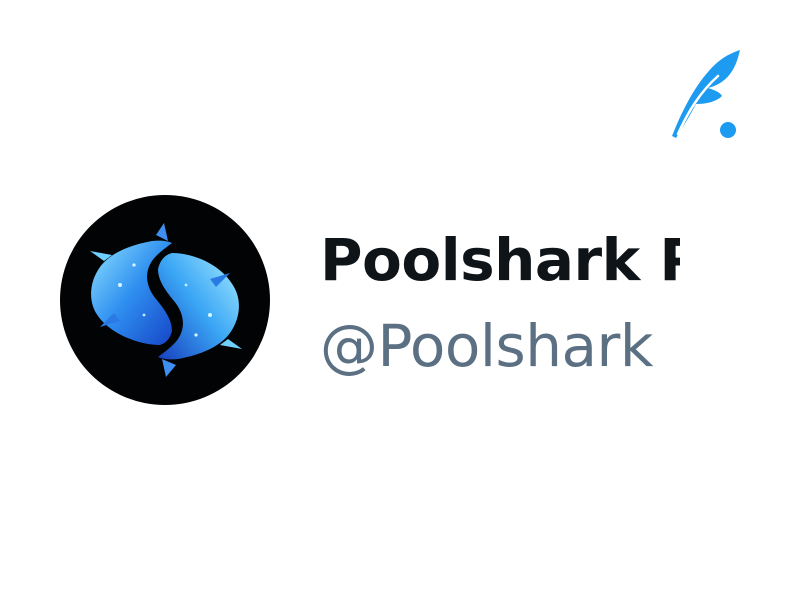 This screenshot has height=600, width=800. What do you see at coordinates (486, 346) in the screenshot?
I see `user-handle: @Poolshark` at bounding box center [486, 346].